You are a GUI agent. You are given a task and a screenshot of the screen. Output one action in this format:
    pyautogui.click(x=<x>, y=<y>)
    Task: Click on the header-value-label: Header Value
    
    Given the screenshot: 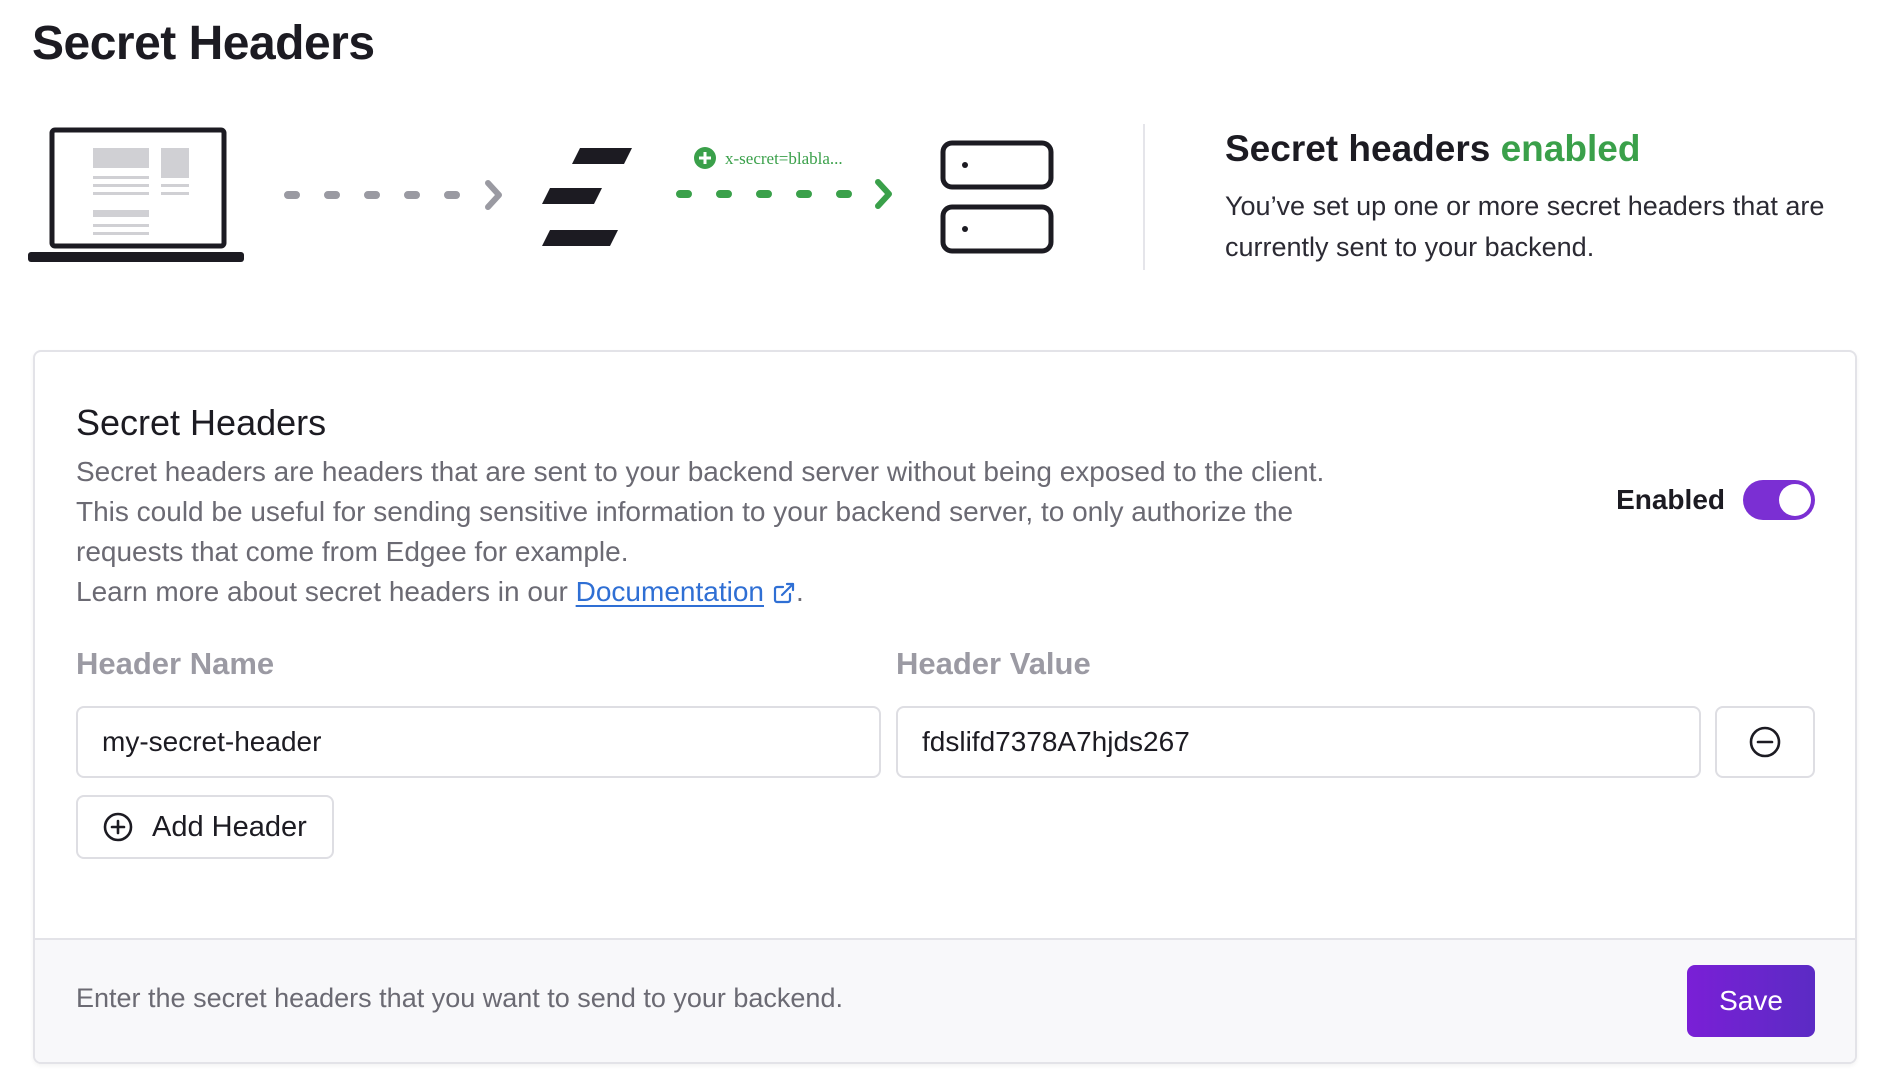 What is the action you would take?
    pyautogui.click(x=993, y=663)
    